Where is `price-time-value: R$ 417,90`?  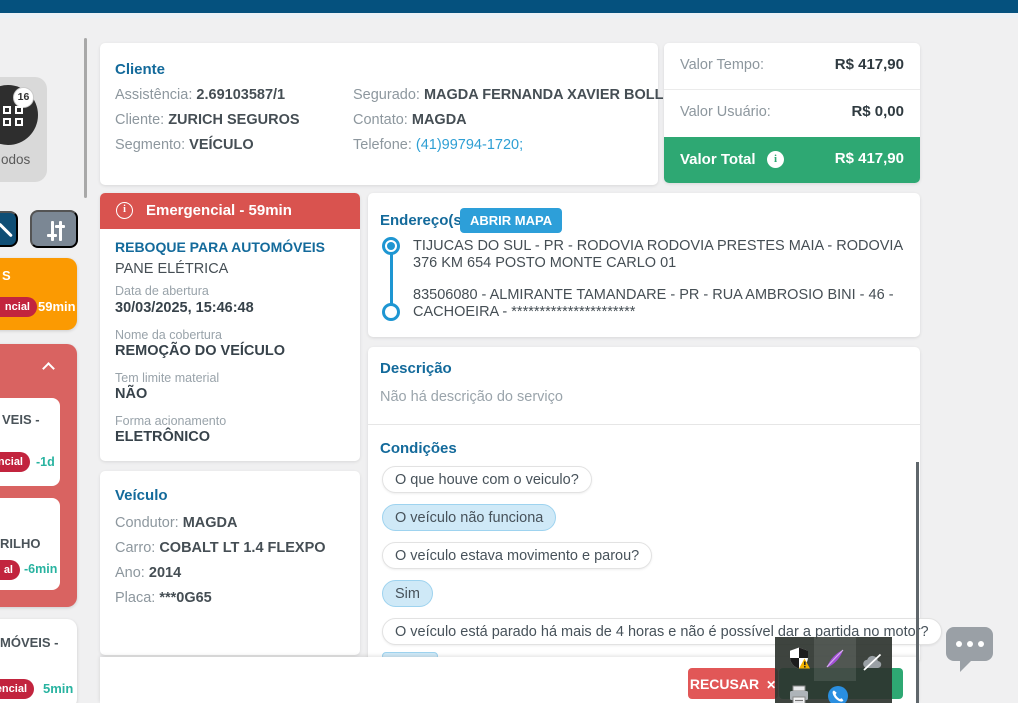 price-time-value: R$ 417,90 is located at coordinates (869, 64).